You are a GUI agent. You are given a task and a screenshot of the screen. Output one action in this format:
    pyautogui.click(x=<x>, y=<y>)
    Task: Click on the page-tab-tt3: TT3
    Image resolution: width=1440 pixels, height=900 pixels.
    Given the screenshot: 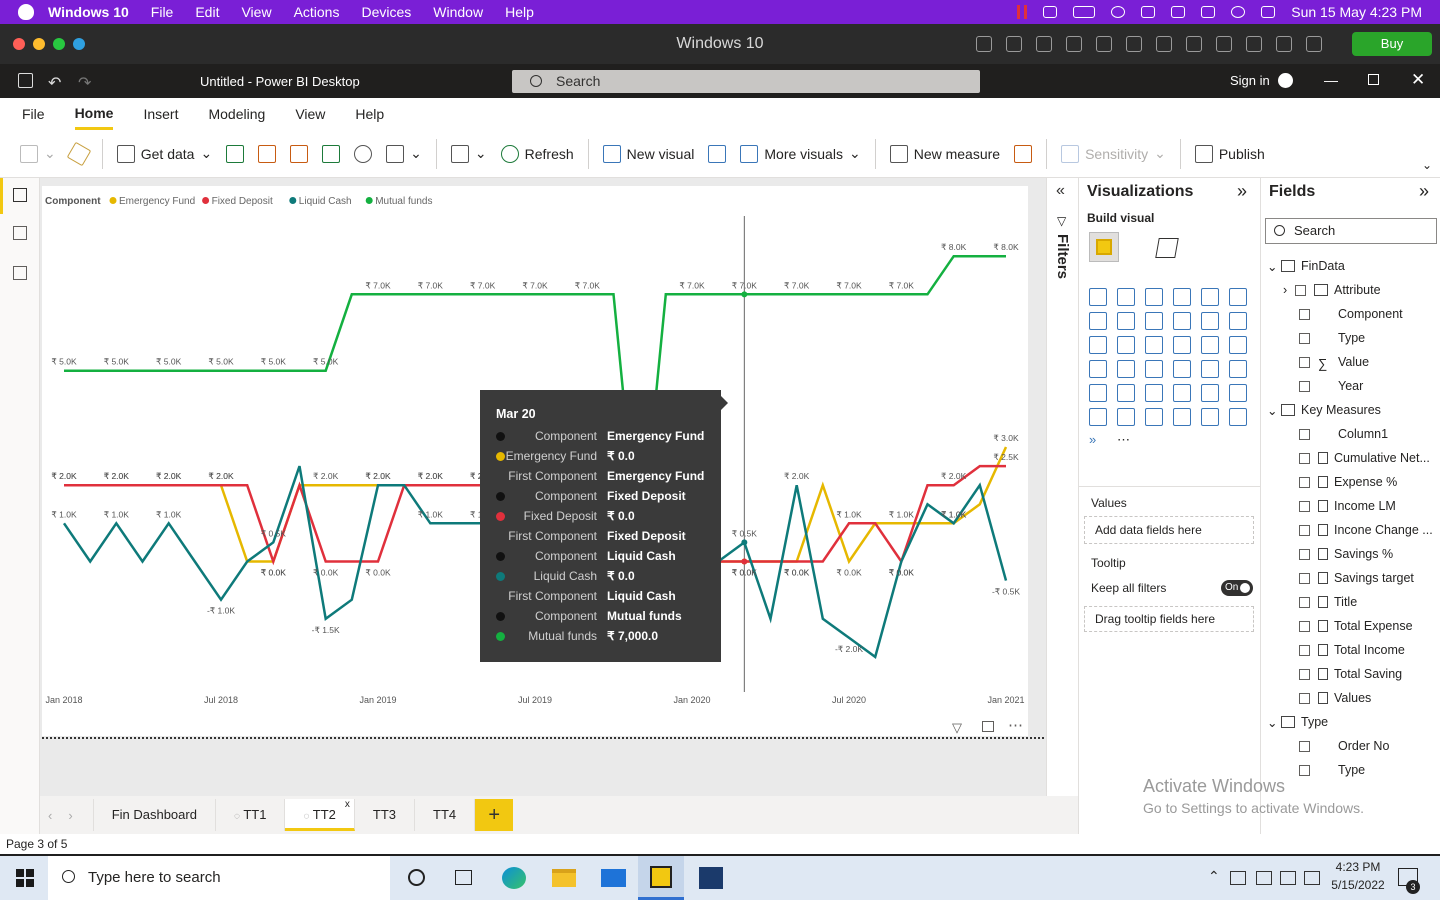 What is the action you would take?
    pyautogui.click(x=385, y=815)
    